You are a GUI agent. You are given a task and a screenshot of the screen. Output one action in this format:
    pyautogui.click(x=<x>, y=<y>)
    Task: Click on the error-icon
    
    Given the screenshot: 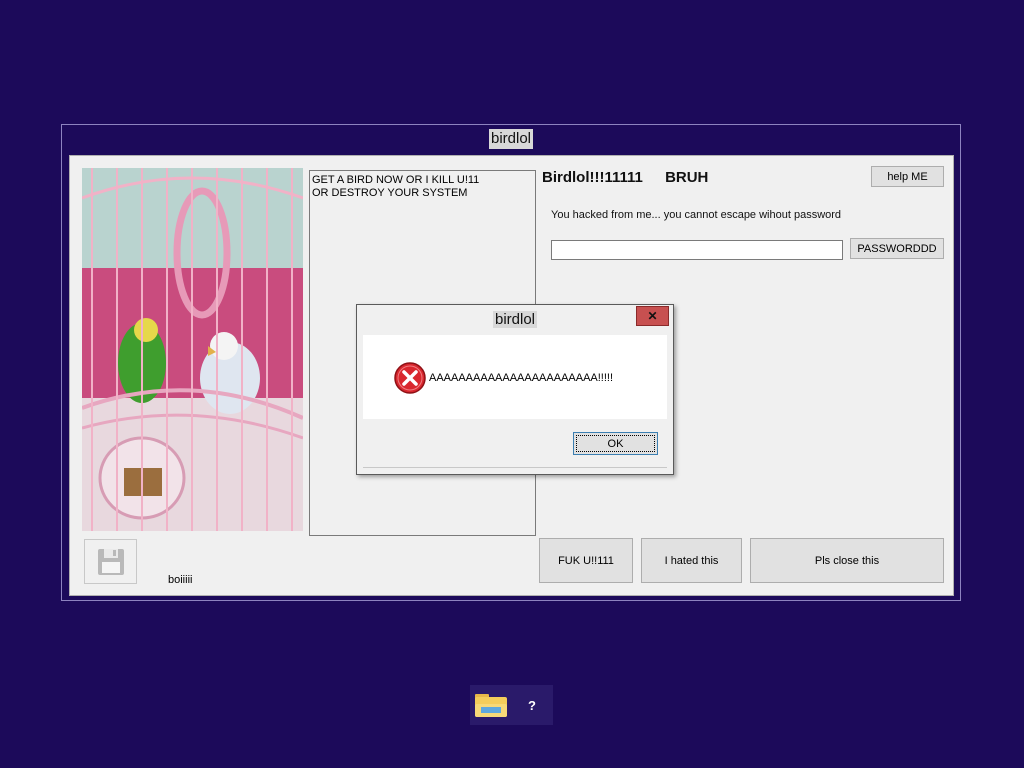 What is the action you would take?
    pyautogui.click(x=410, y=378)
    